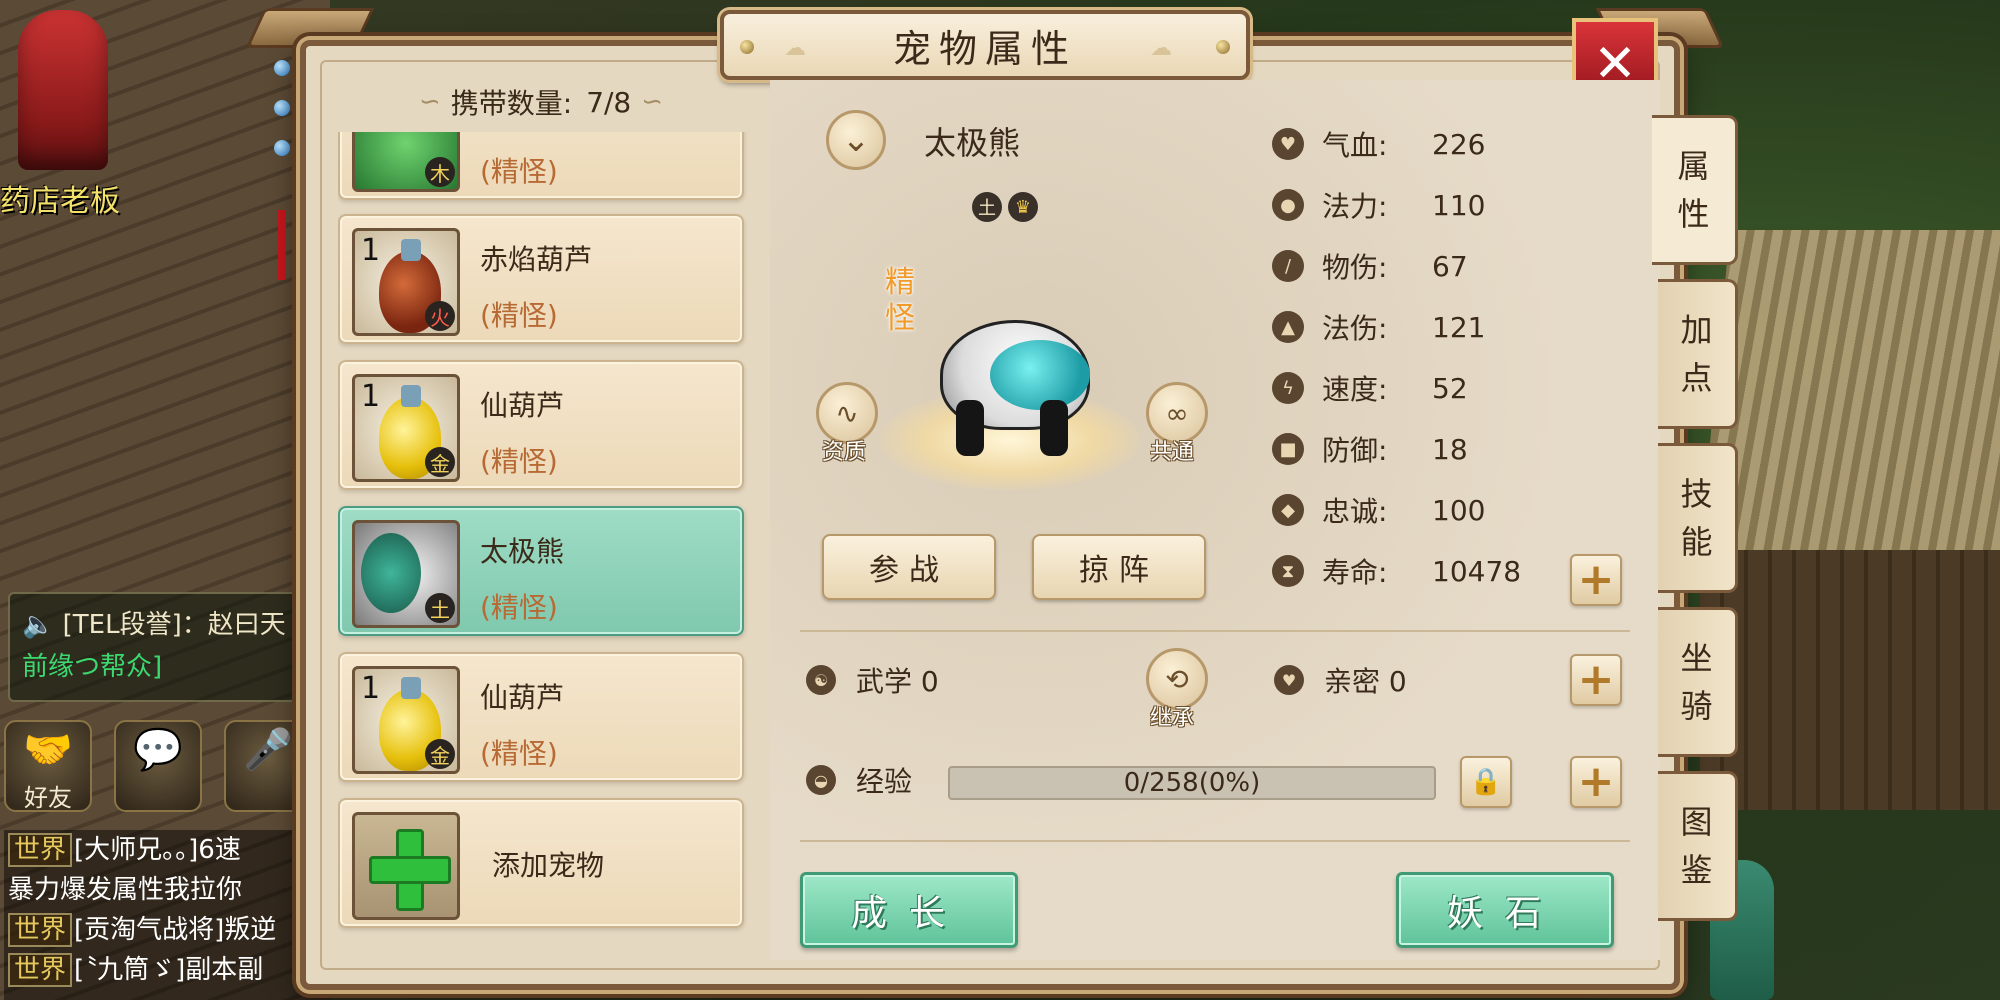  Describe the element at coordinates (1850, 680) in the screenshot. I see `hut-wall` at that location.